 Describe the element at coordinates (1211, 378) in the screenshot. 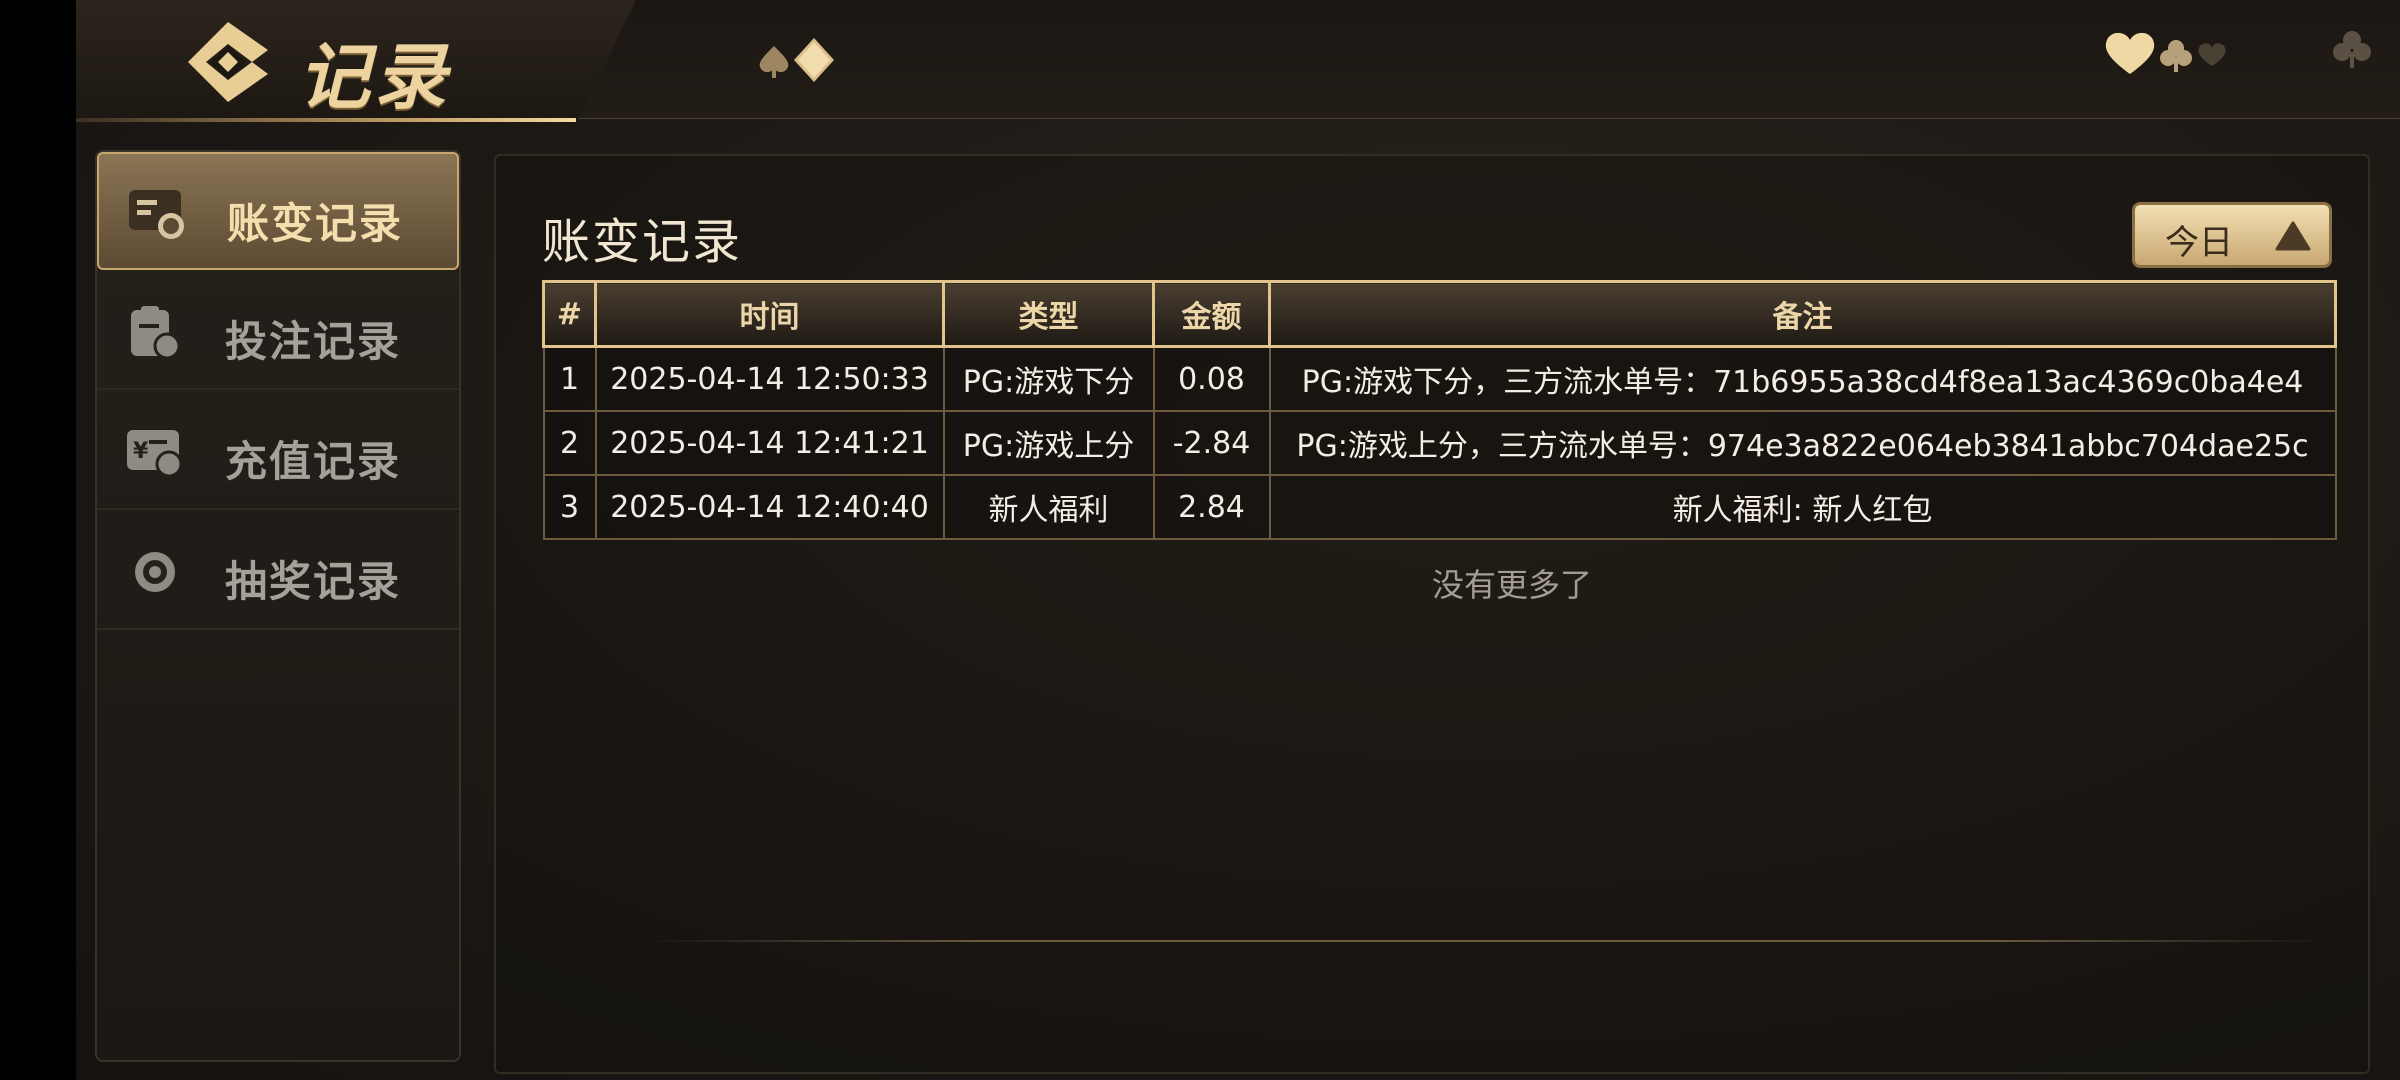

I see `cell-amount: 0.08` at that location.